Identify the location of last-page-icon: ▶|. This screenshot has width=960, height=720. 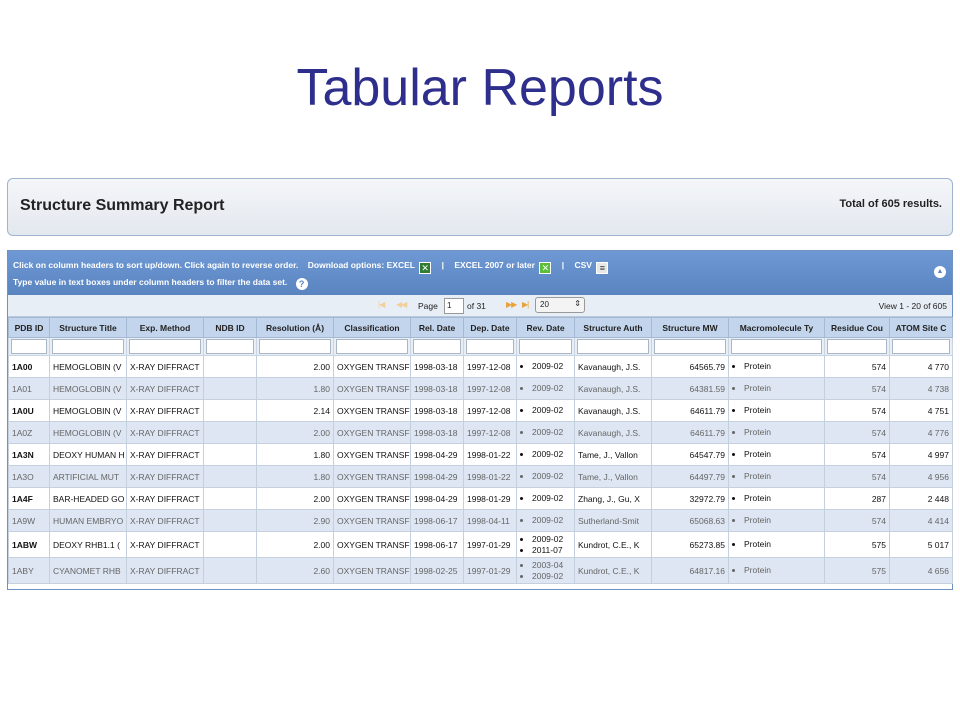
(525, 304).